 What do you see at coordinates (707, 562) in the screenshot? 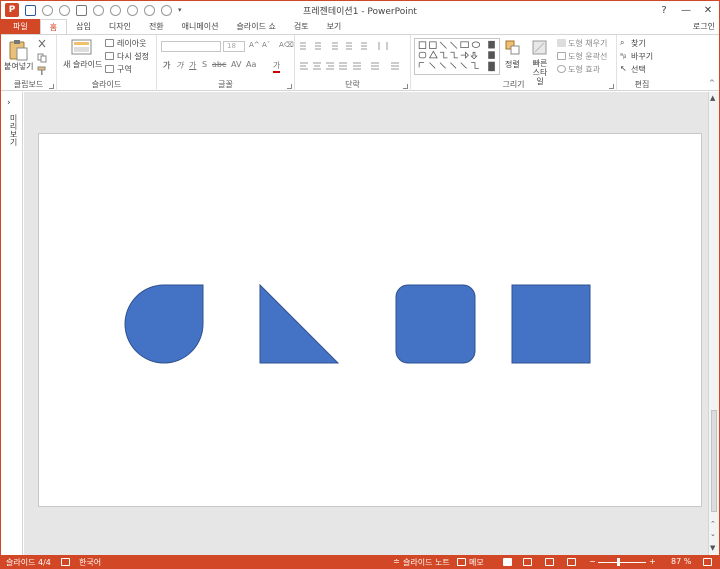
I see `fit-slide-icon` at bounding box center [707, 562].